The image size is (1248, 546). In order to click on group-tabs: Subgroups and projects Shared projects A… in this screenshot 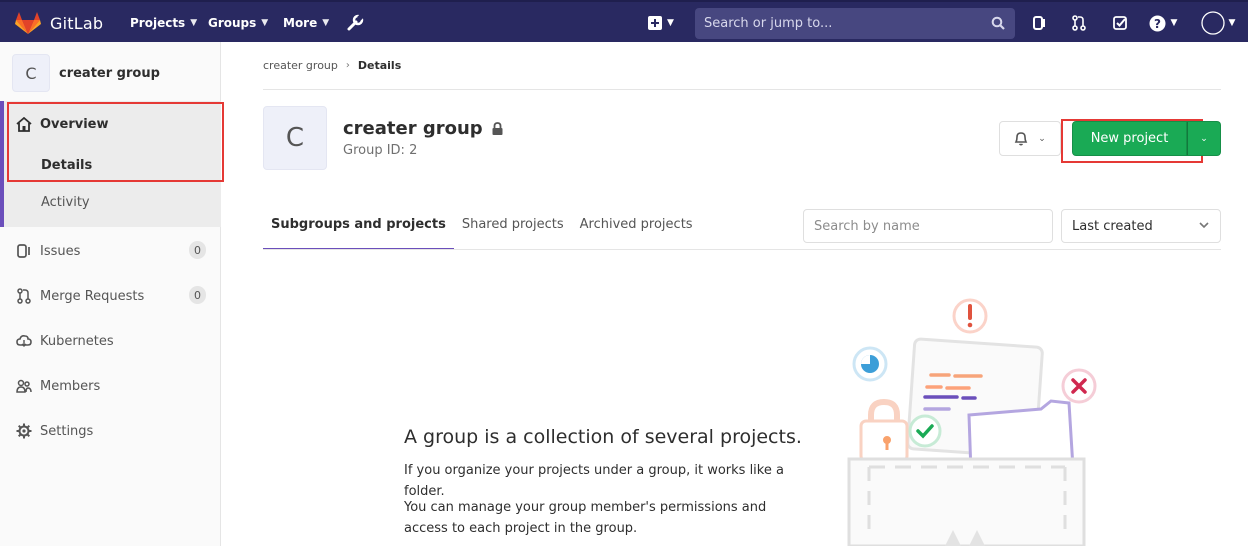, I will do `click(482, 229)`.